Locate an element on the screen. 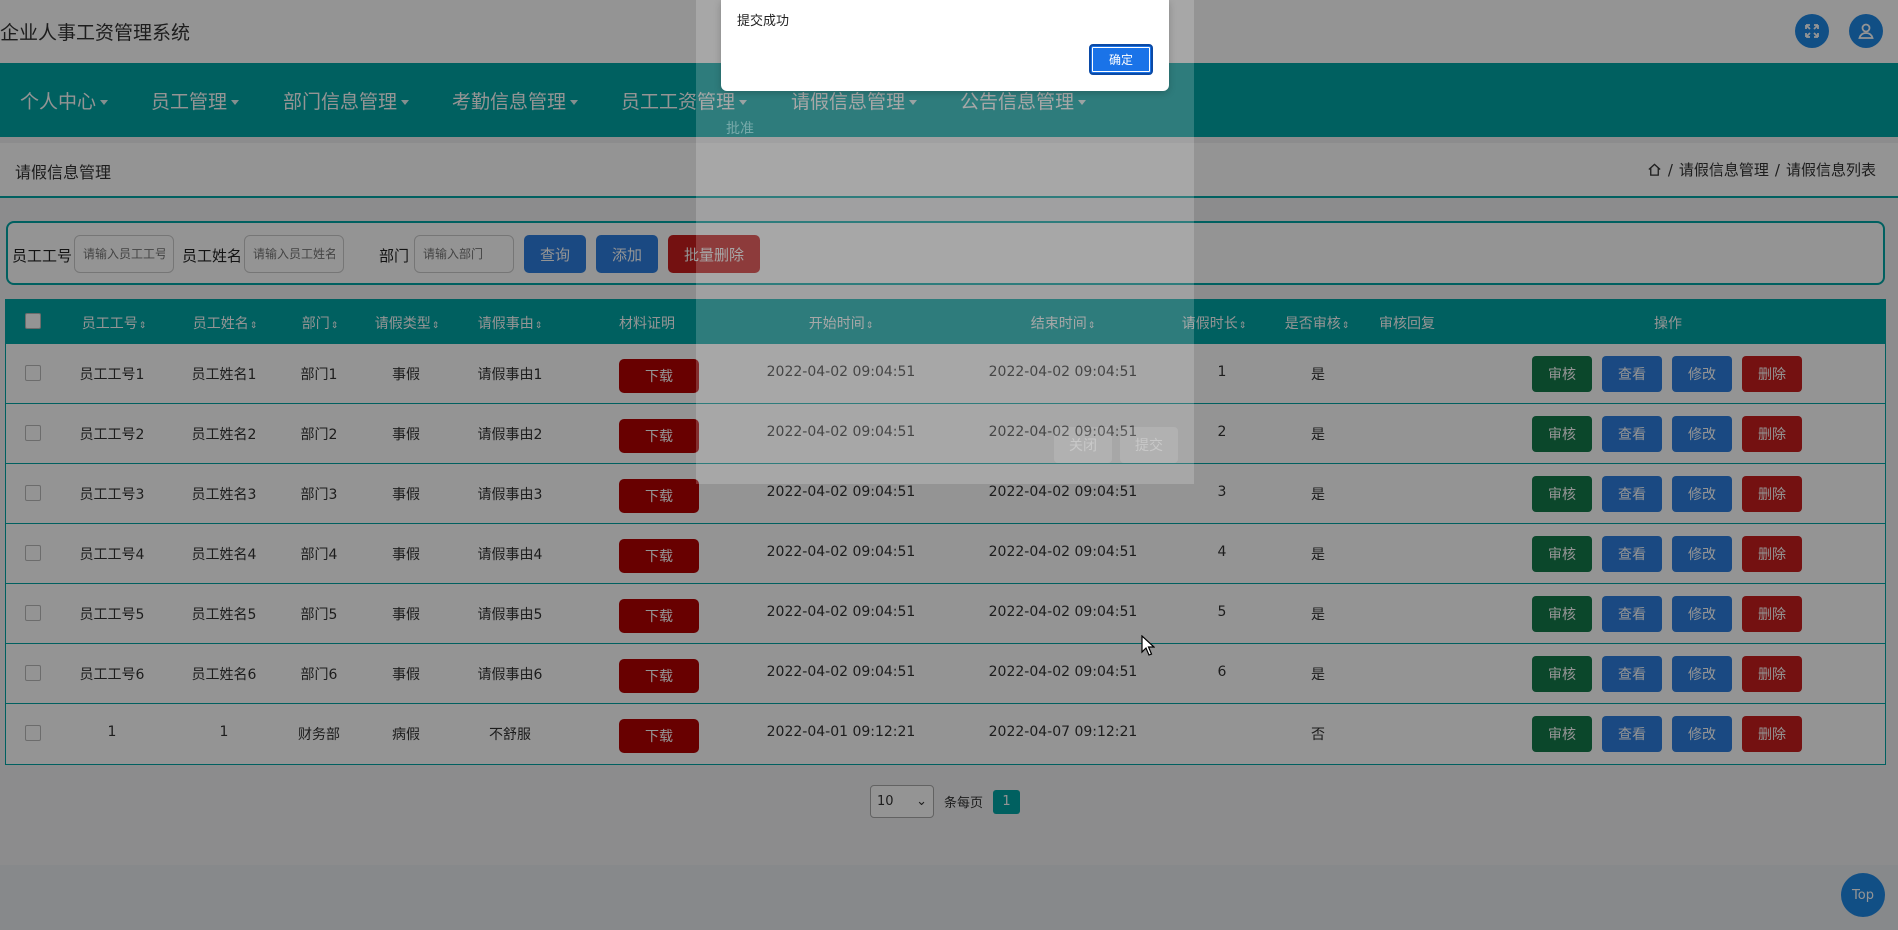  close-dialog-button: 关闭 is located at coordinates (1083, 445).